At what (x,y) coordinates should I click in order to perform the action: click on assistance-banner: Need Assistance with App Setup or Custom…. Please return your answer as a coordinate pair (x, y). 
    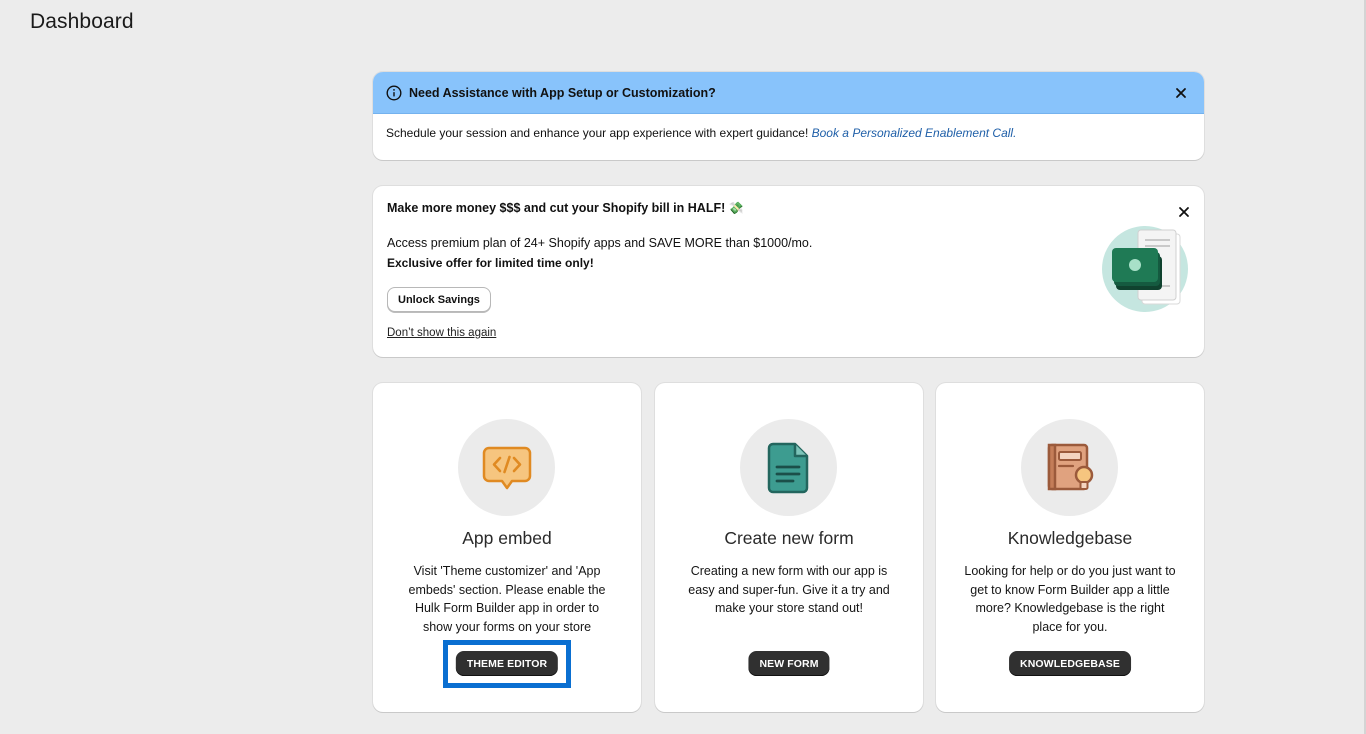
    Looking at the image, I should click on (788, 116).